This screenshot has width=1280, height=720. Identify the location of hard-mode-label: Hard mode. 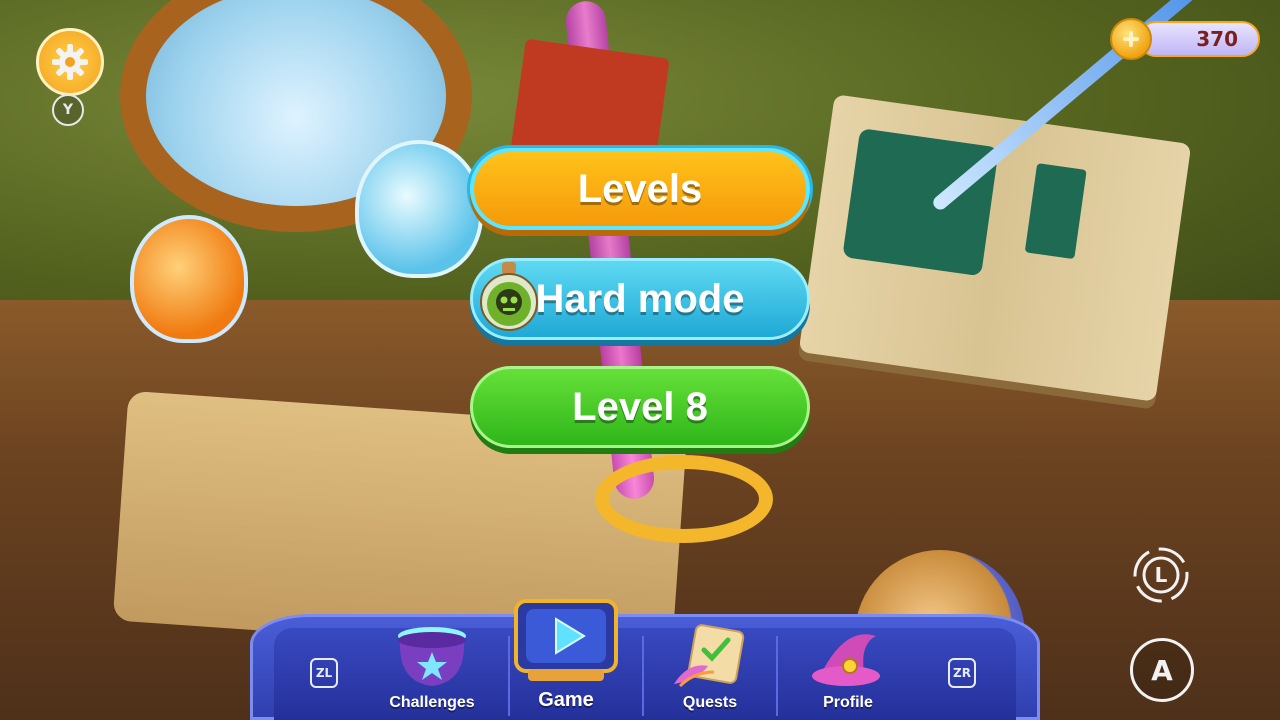
(640, 298).